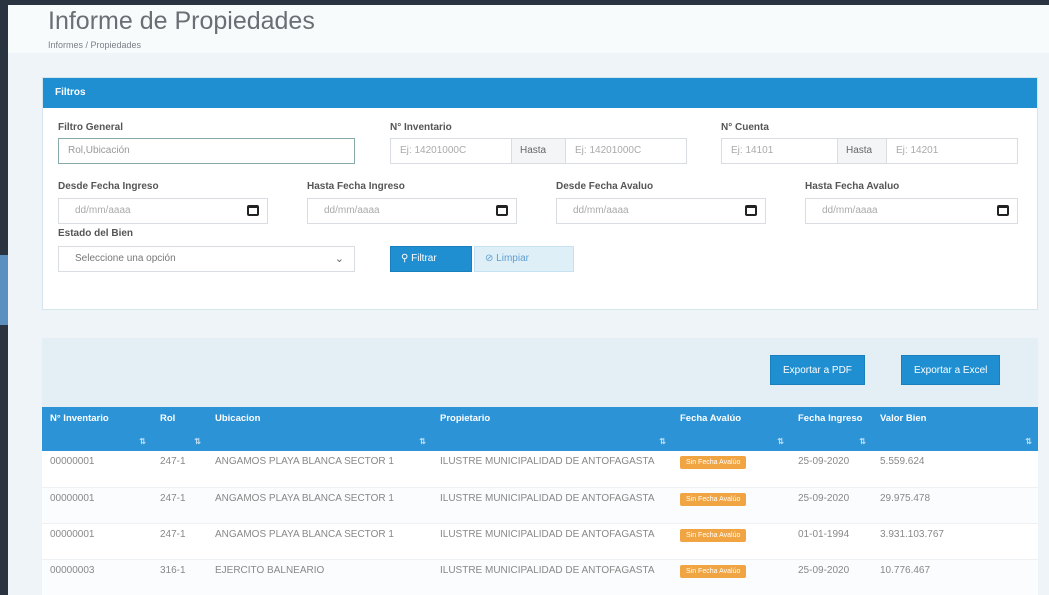 The image size is (1049, 595). What do you see at coordinates (862, 151) in the screenshot?
I see `cuenta-hasta-addon: Hasta` at bounding box center [862, 151].